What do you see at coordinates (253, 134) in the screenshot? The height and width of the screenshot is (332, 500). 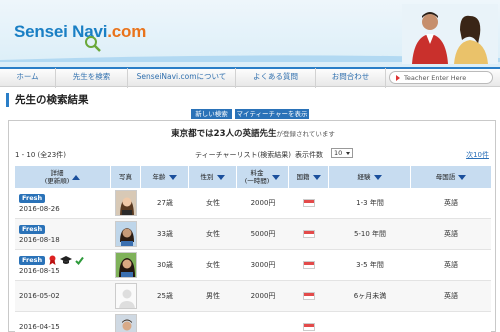 I see `results-lead: 東京都では23人の英語先生が登録されています` at bounding box center [253, 134].